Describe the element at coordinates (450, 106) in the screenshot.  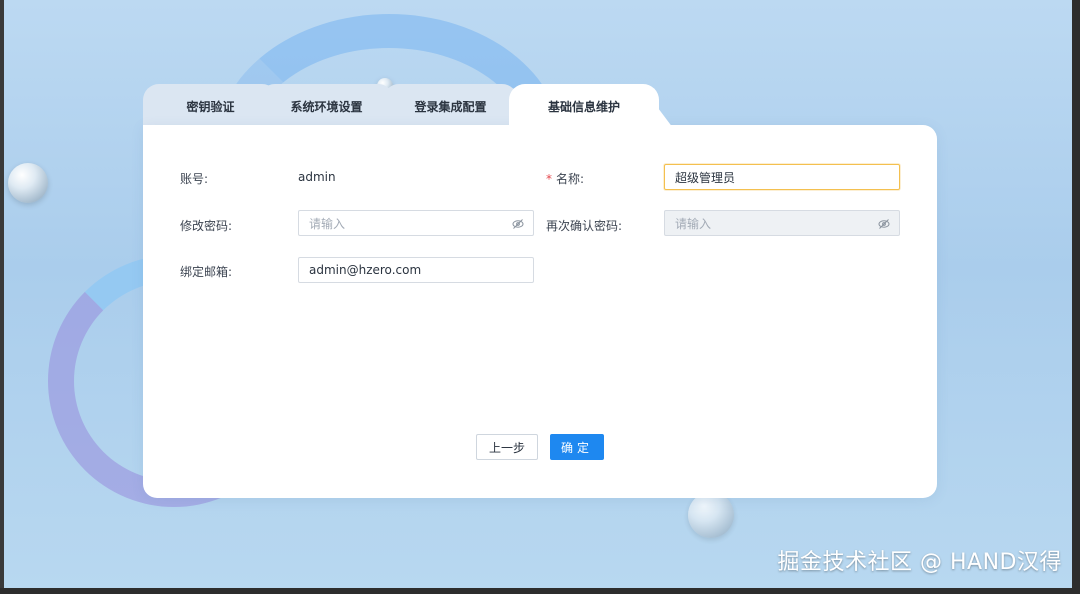
I see `tab-login-integration: 登录集成配置` at that location.